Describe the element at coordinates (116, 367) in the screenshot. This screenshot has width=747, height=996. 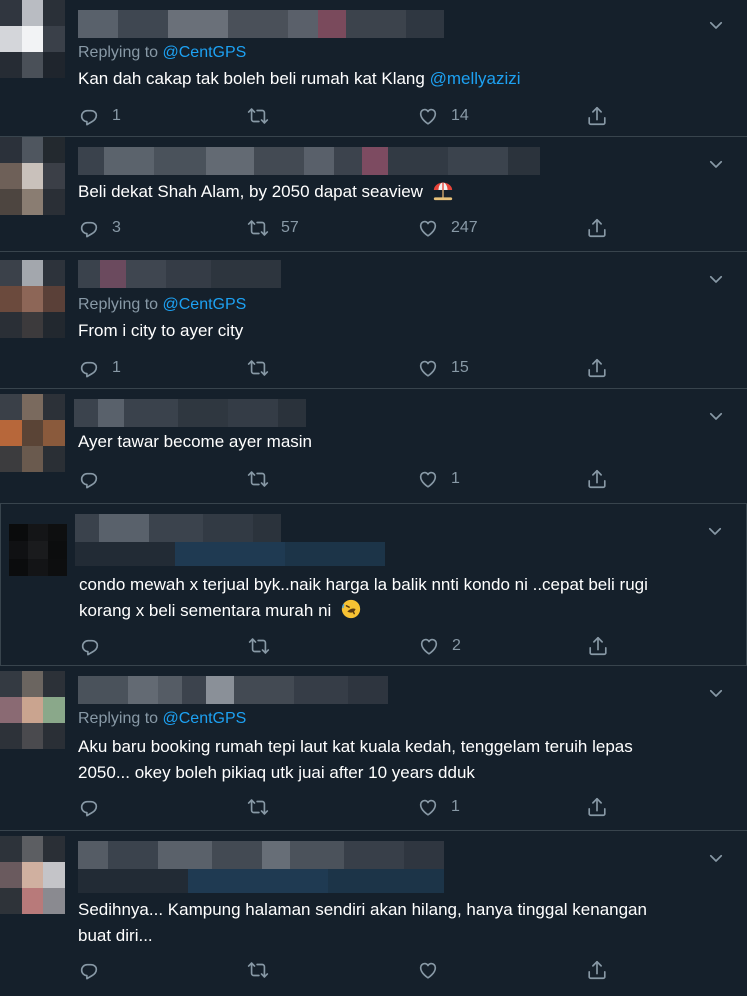
I see `reply-count: 1` at that location.